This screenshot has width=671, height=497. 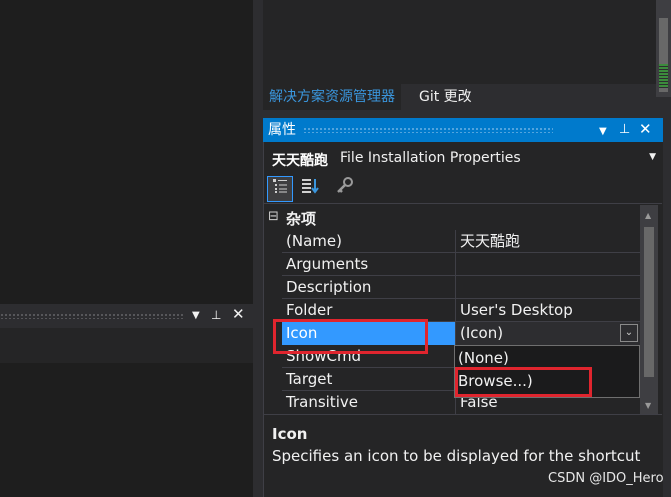 I want to click on property-grid-scrollbar: ▲ ▼, so click(x=649, y=309).